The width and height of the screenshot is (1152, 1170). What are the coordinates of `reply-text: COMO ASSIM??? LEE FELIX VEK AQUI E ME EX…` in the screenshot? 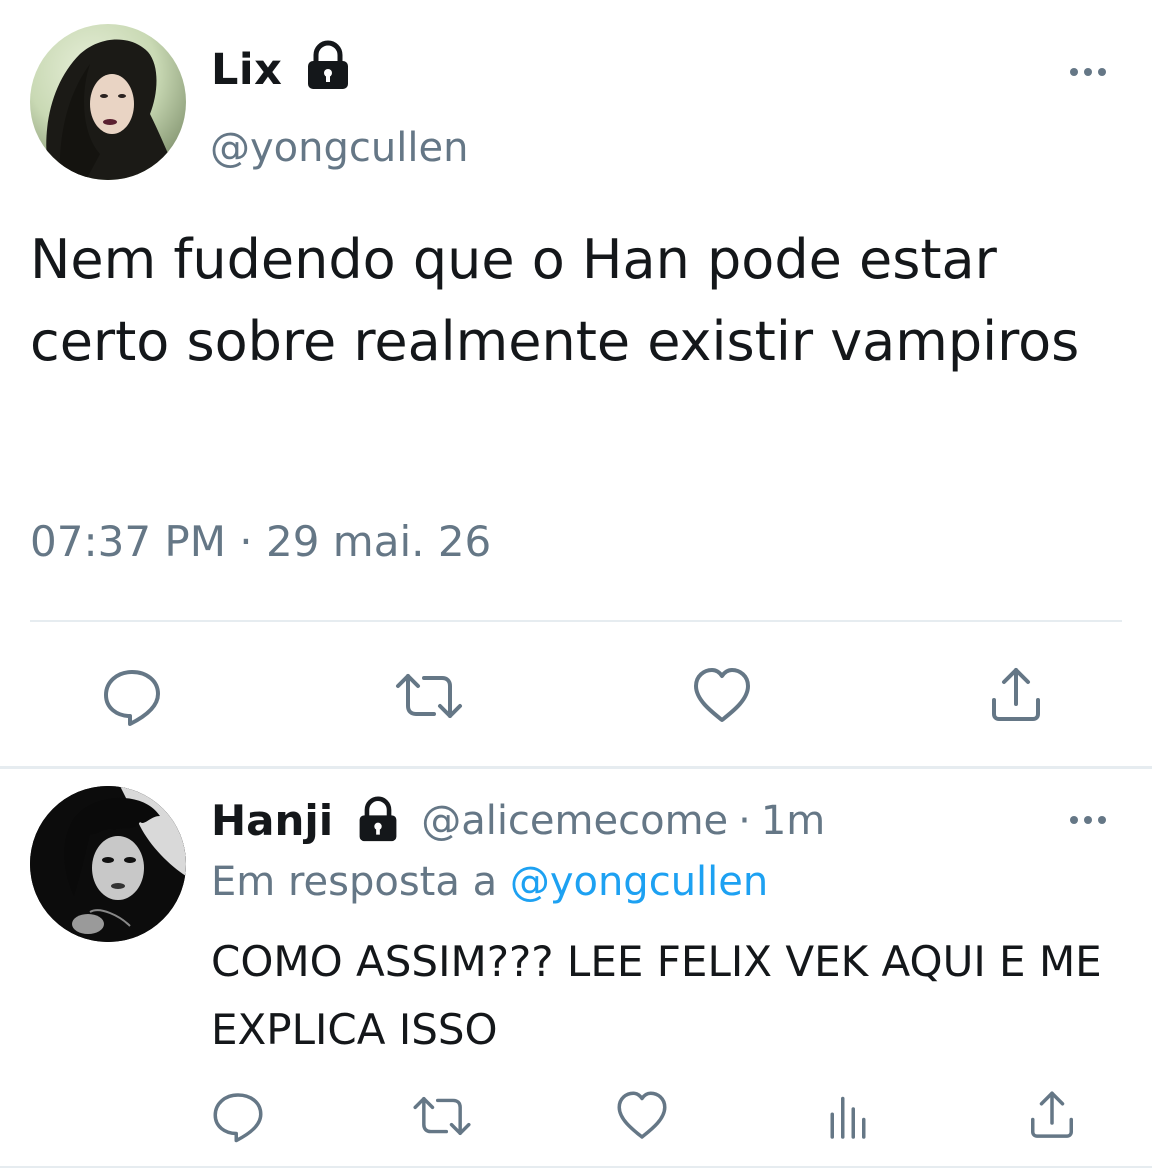 It's located at (656, 995).